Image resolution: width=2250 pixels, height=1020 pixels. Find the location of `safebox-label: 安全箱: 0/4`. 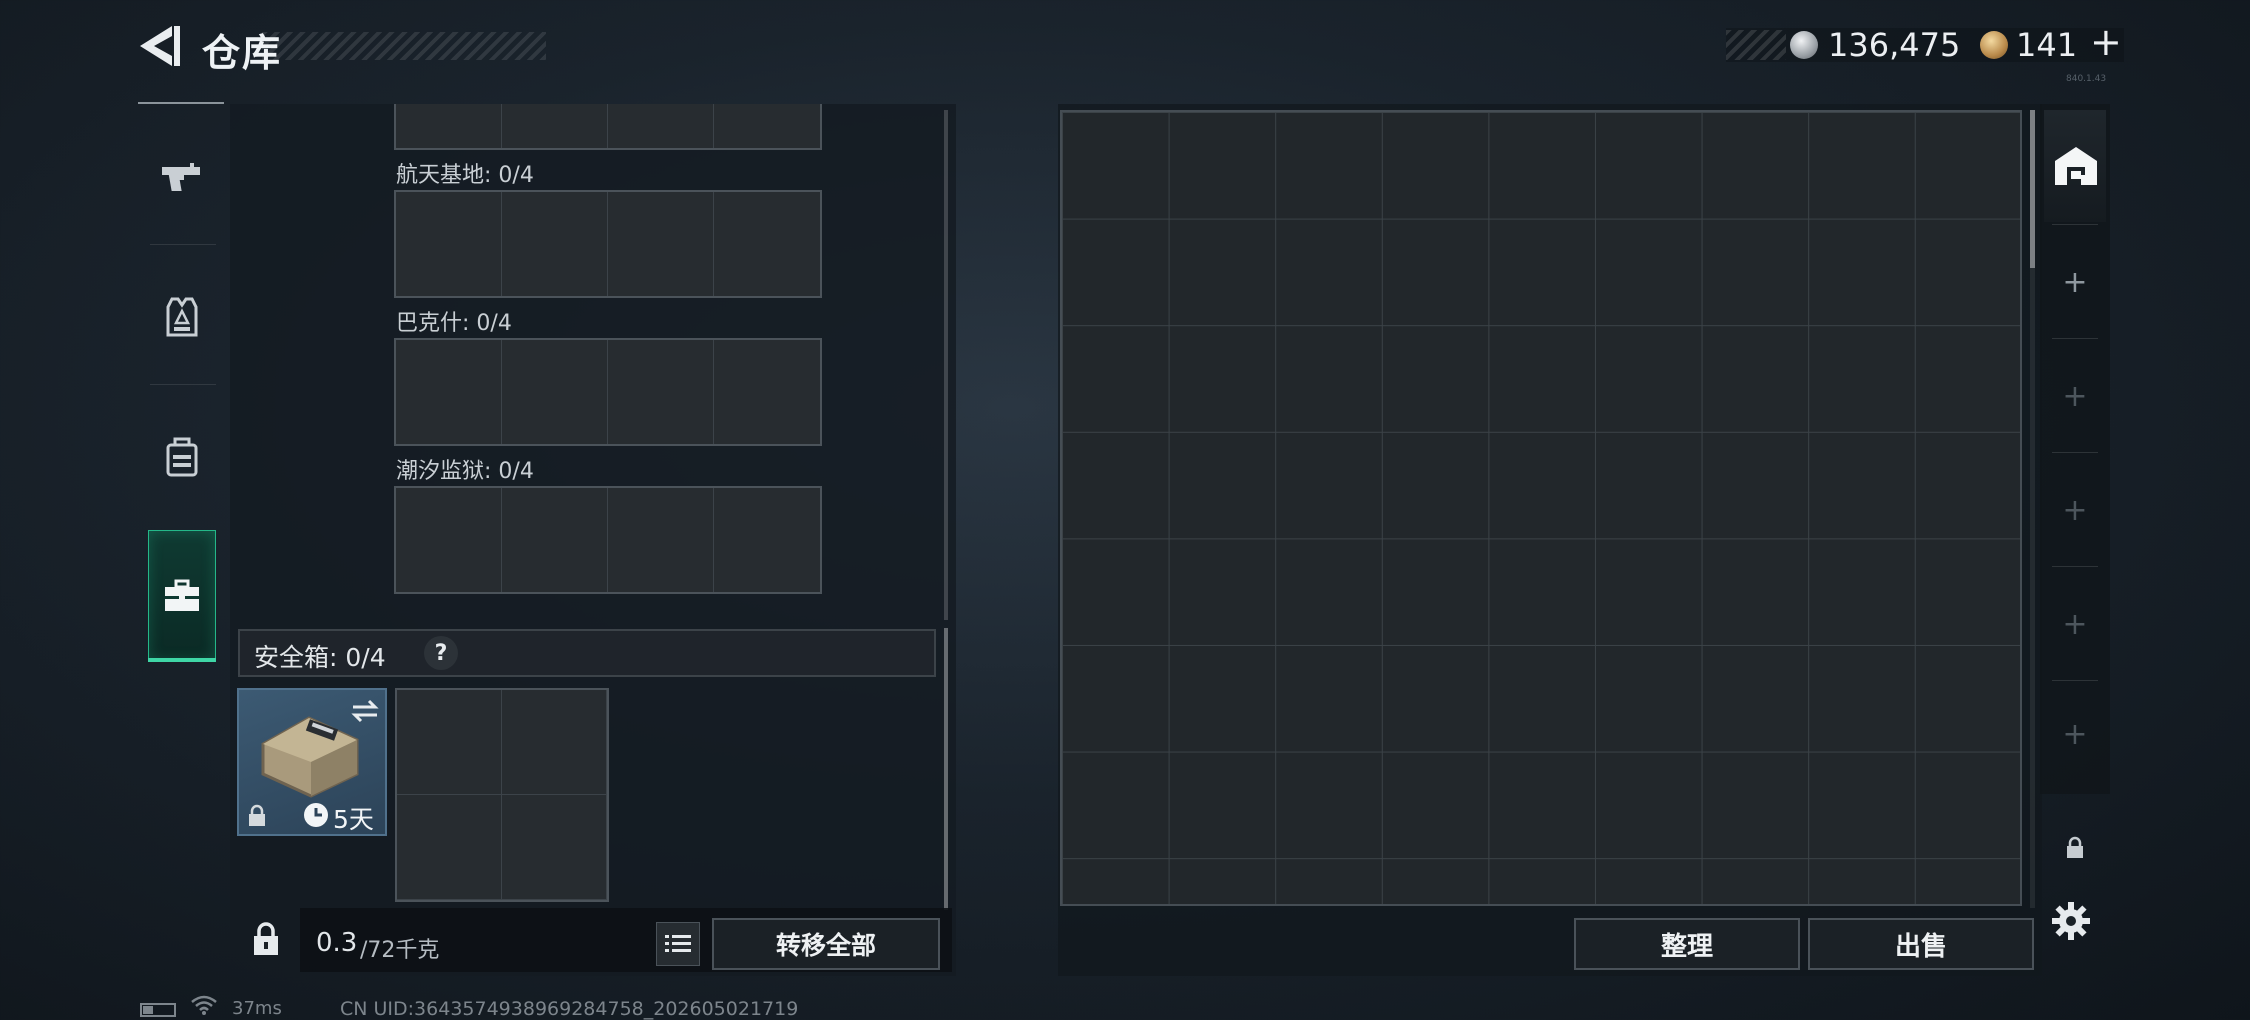

safebox-label: 安全箱: 0/4 is located at coordinates (320, 657).